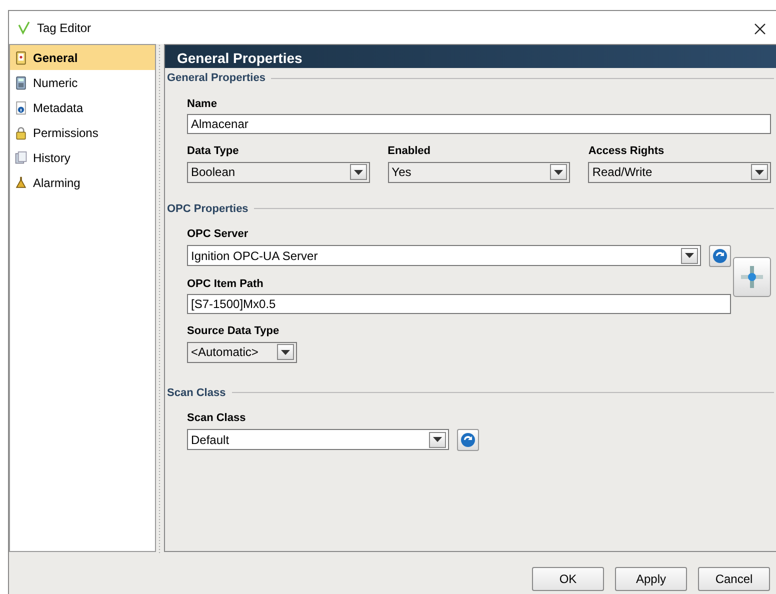 The width and height of the screenshot is (776, 594). What do you see at coordinates (444, 255) in the screenshot?
I see `dropdown-field: Ignition OPC-UA Server` at bounding box center [444, 255].